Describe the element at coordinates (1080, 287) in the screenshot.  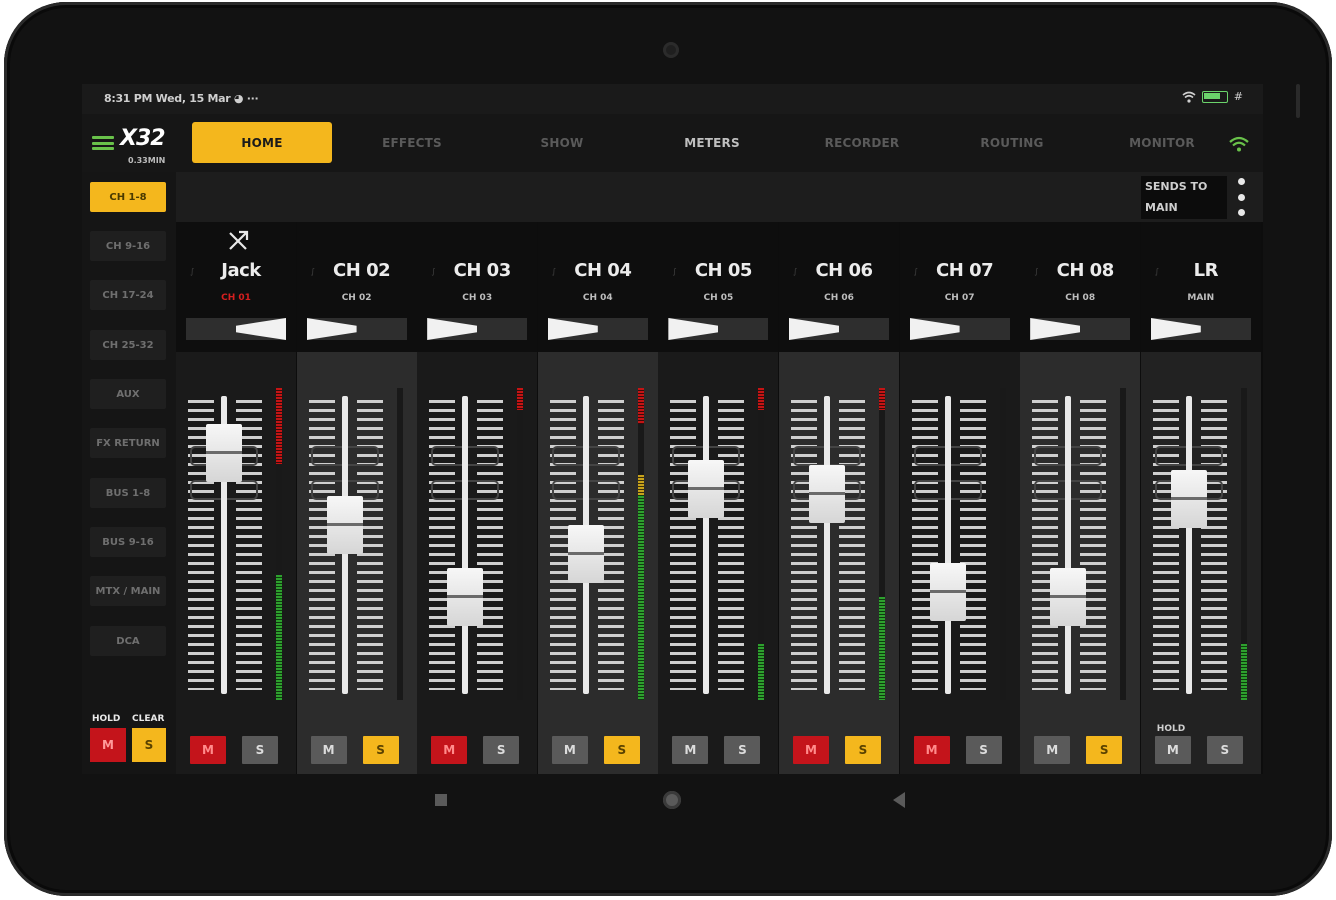
I see `strip-header: ∫ CH 08 CH 08` at that location.